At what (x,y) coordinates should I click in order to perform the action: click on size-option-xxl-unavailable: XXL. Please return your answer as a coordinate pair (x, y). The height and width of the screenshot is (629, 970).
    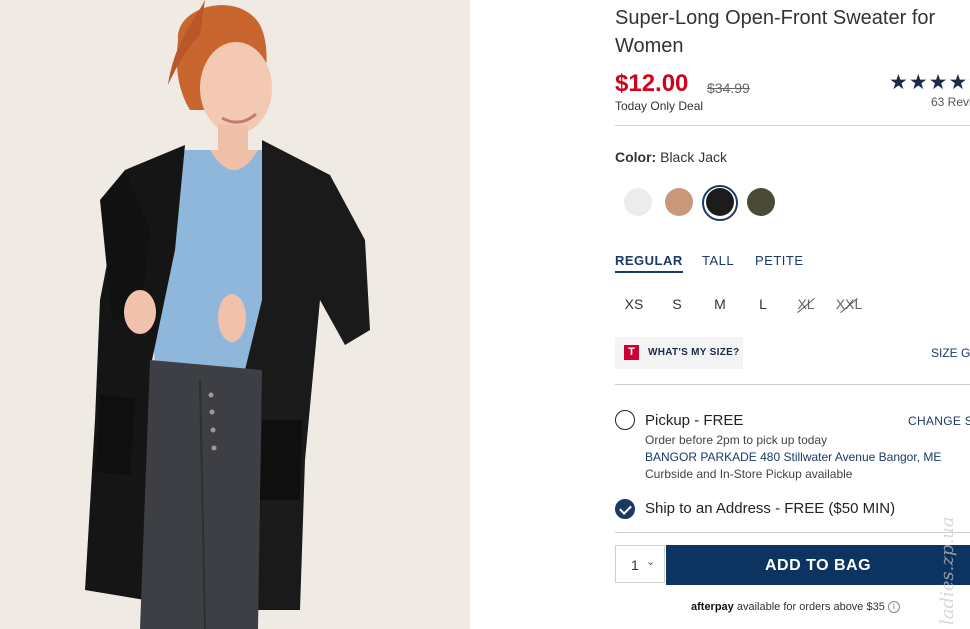
    Looking at the image, I should click on (849, 304).